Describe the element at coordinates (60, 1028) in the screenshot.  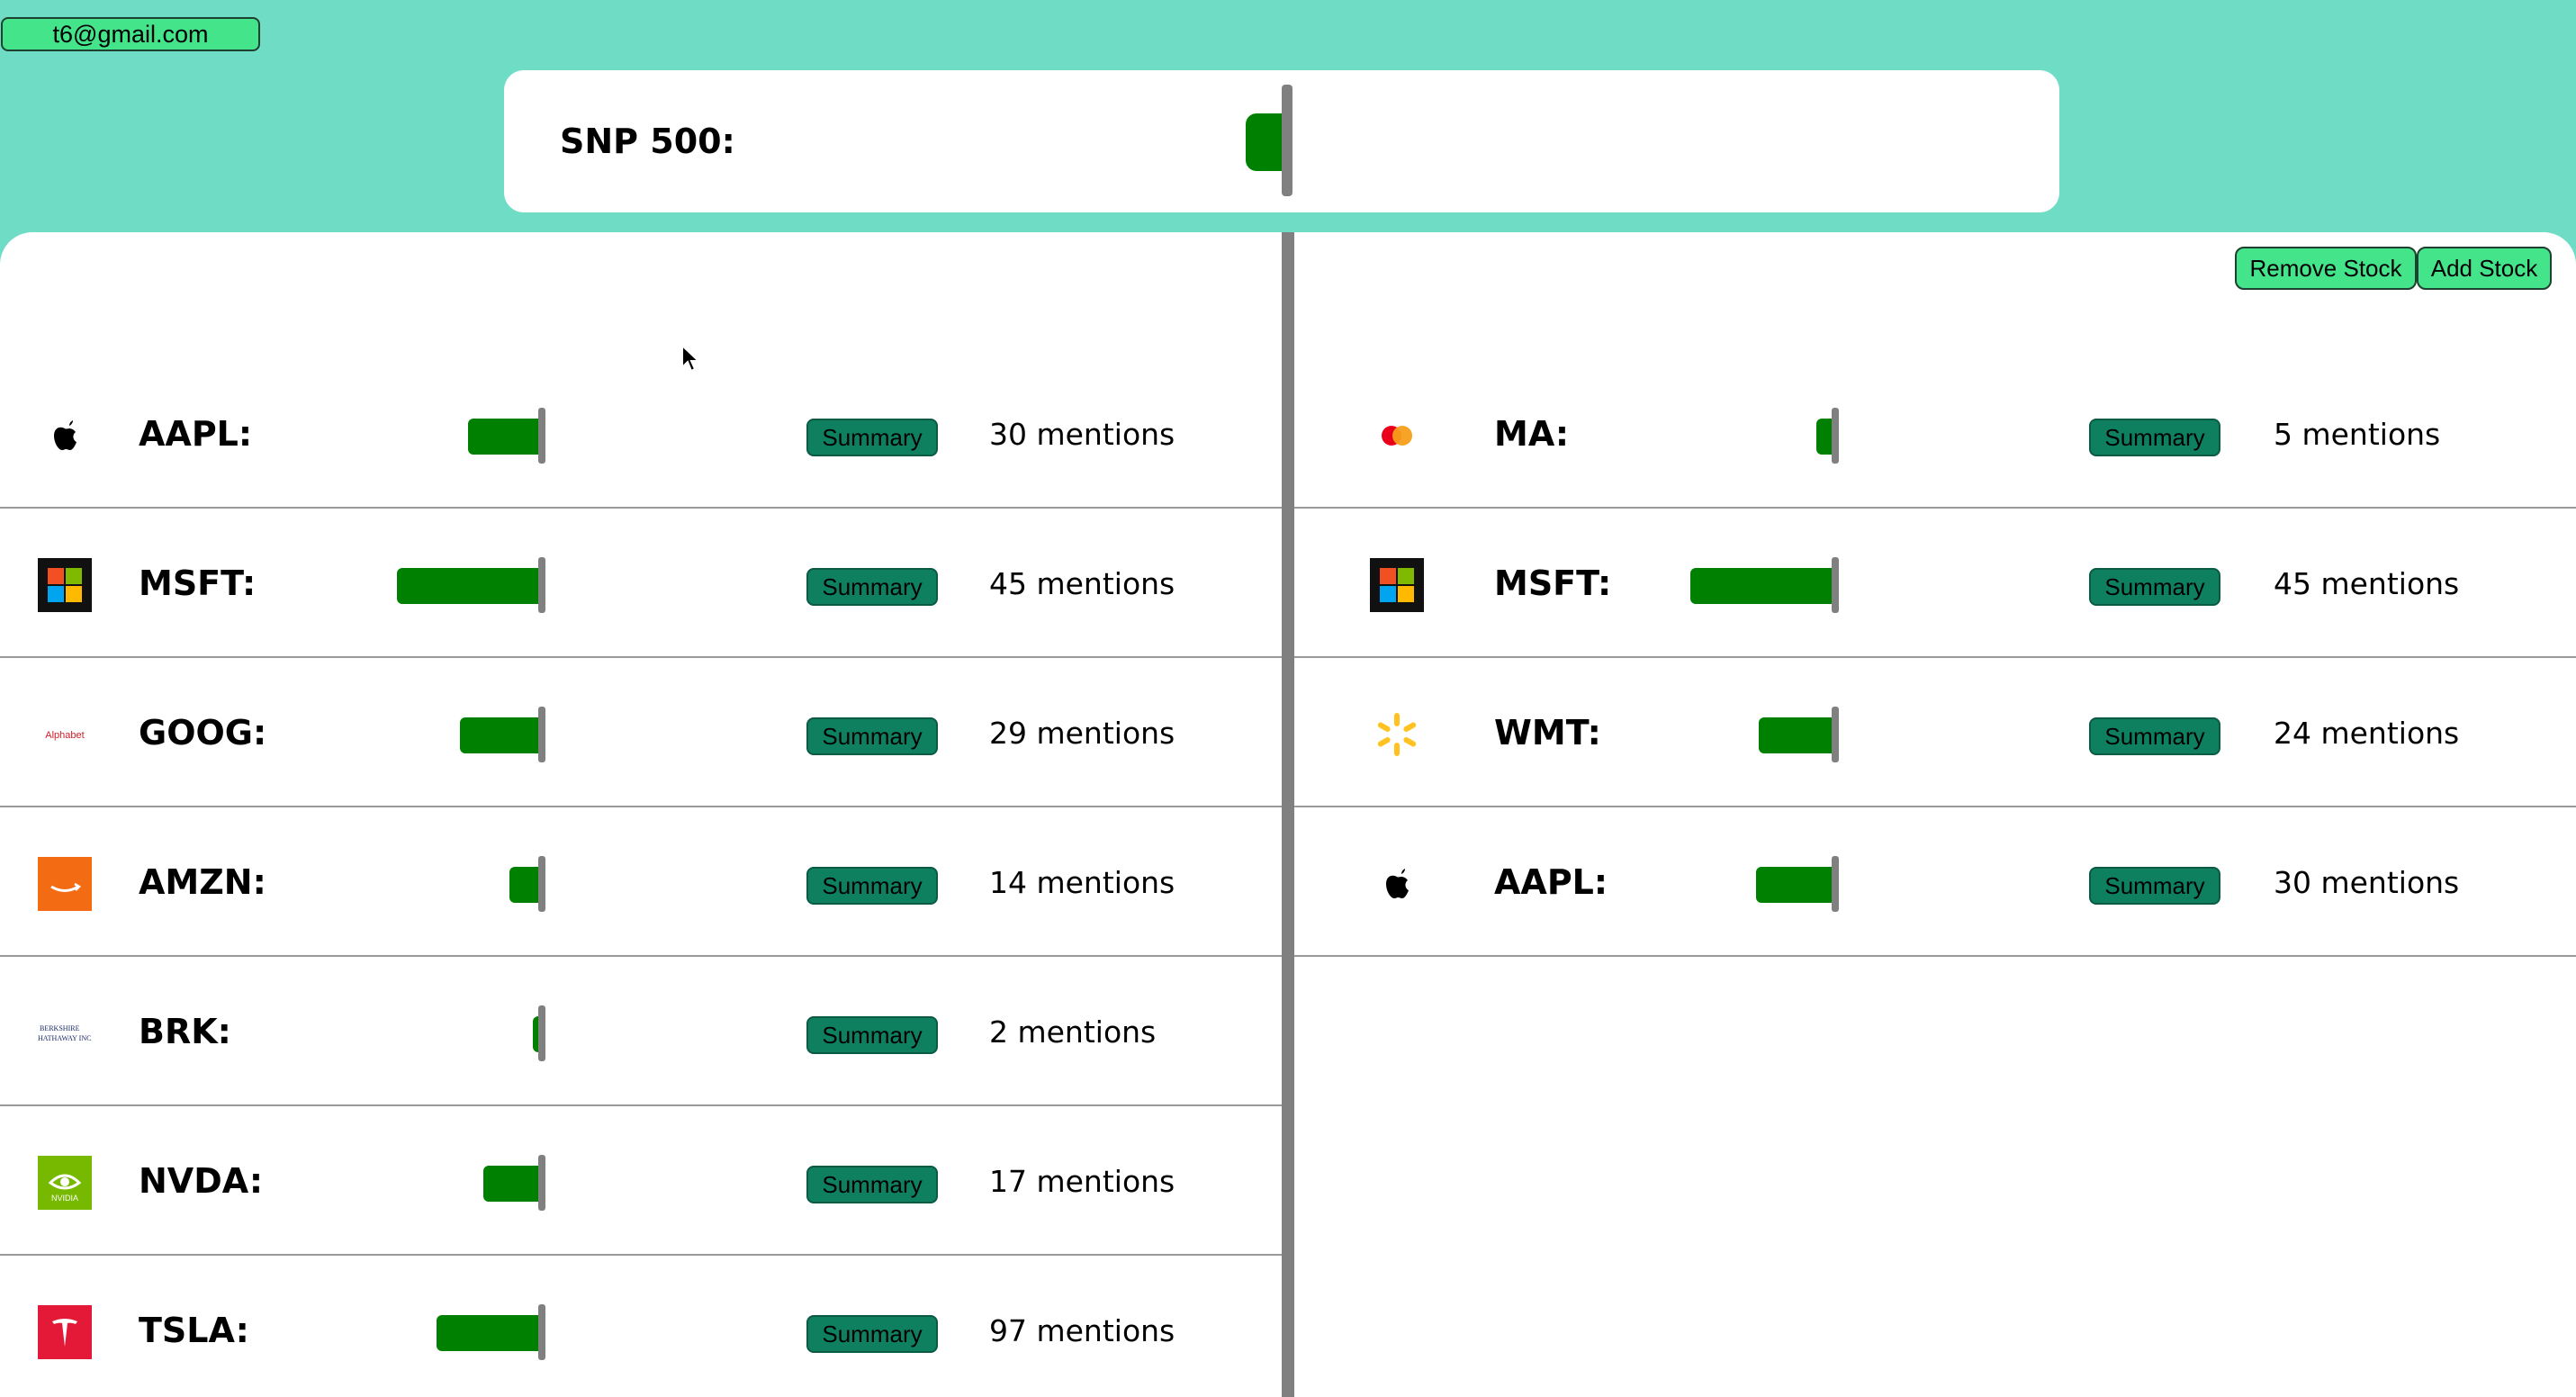
I see `svg-text: BERKSHIRE` at that location.